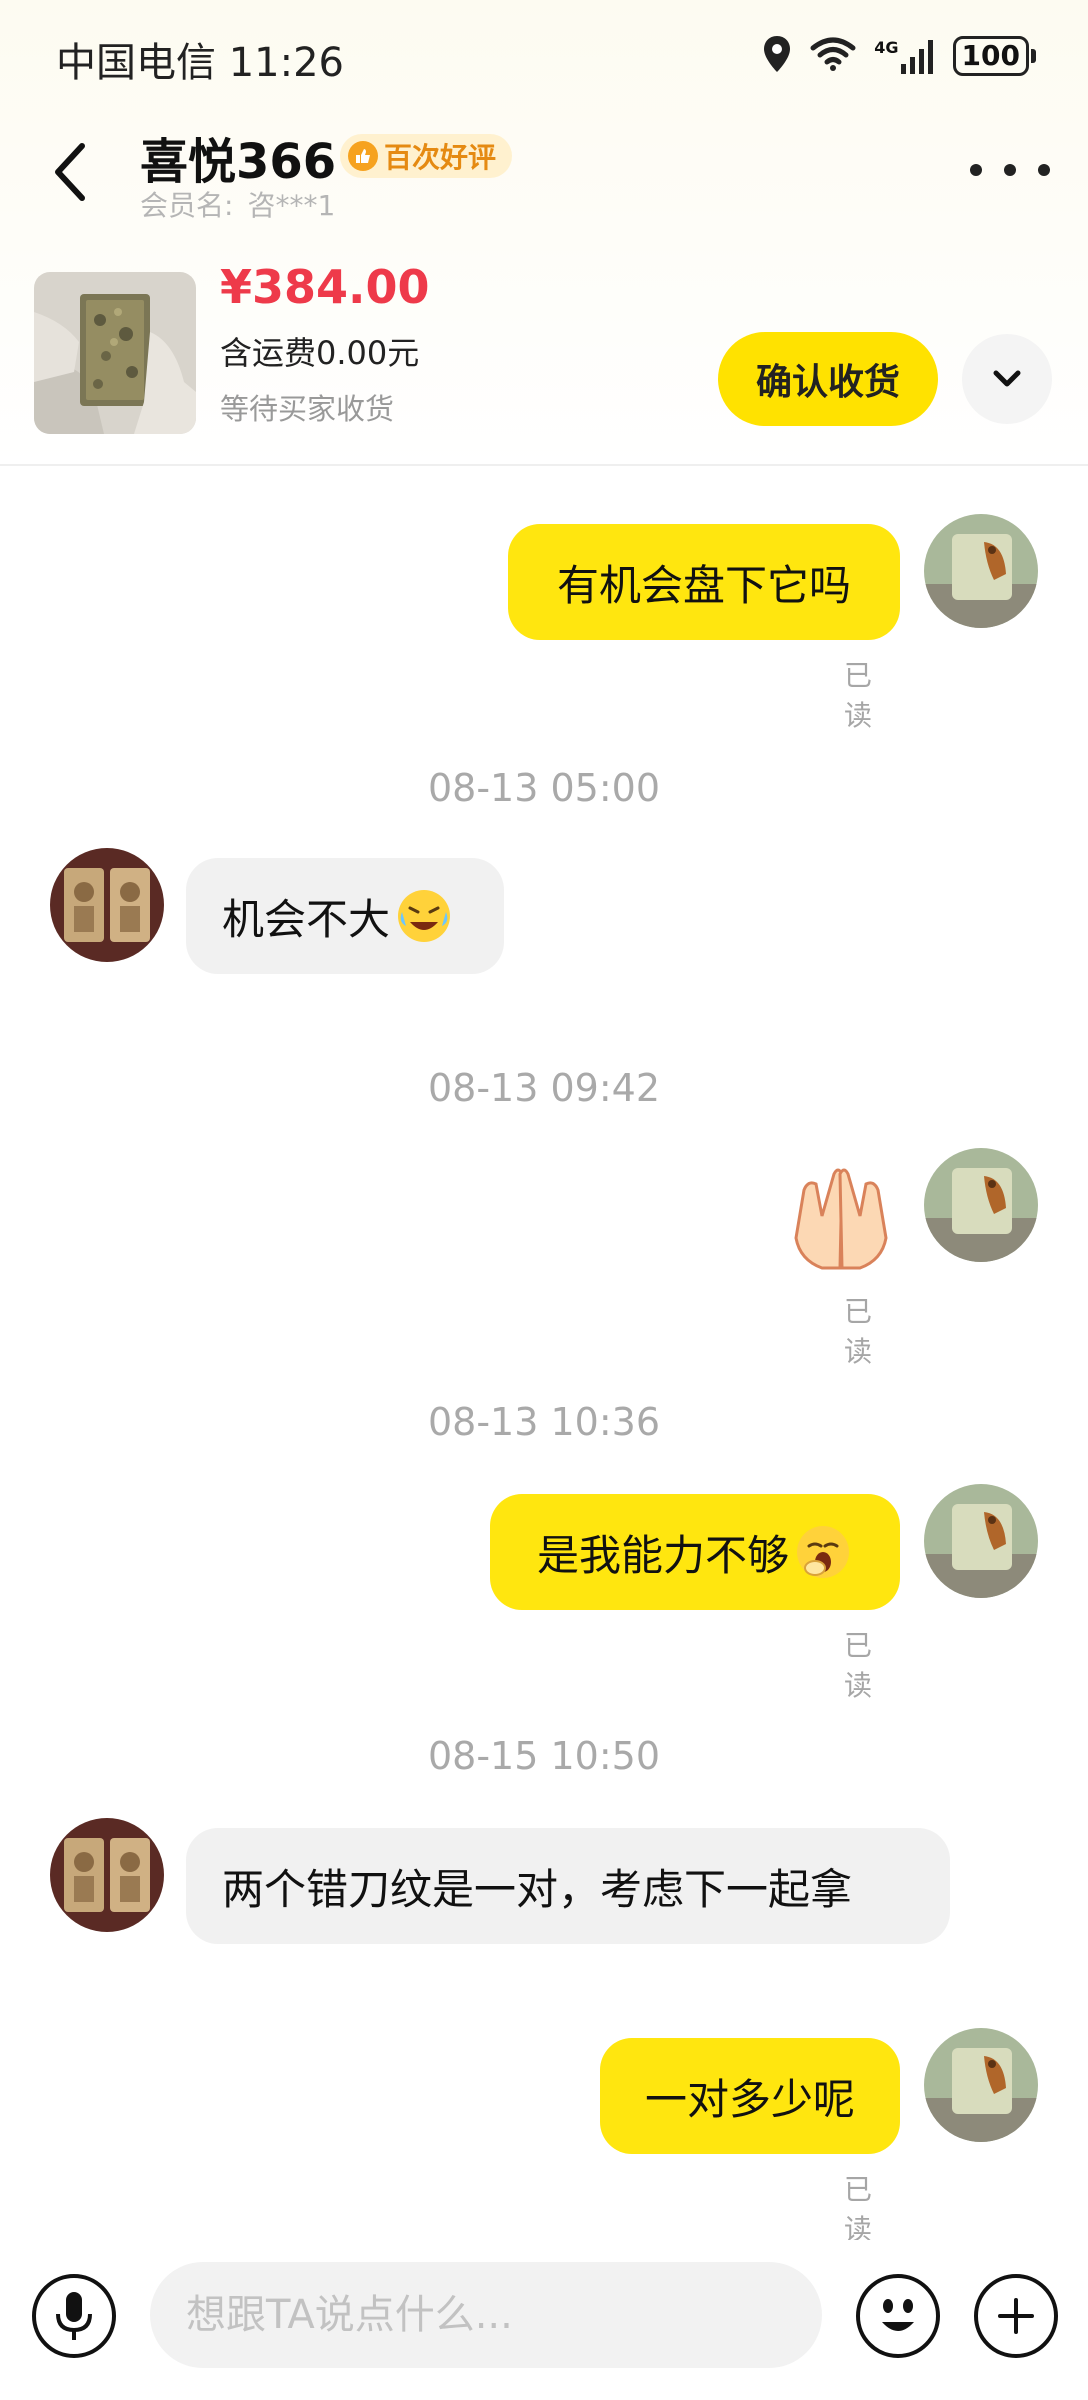 Image resolution: width=1088 pixels, height=2400 pixels. What do you see at coordinates (543, 788) in the screenshot?
I see `timestamp: 08-13 05:00` at bounding box center [543, 788].